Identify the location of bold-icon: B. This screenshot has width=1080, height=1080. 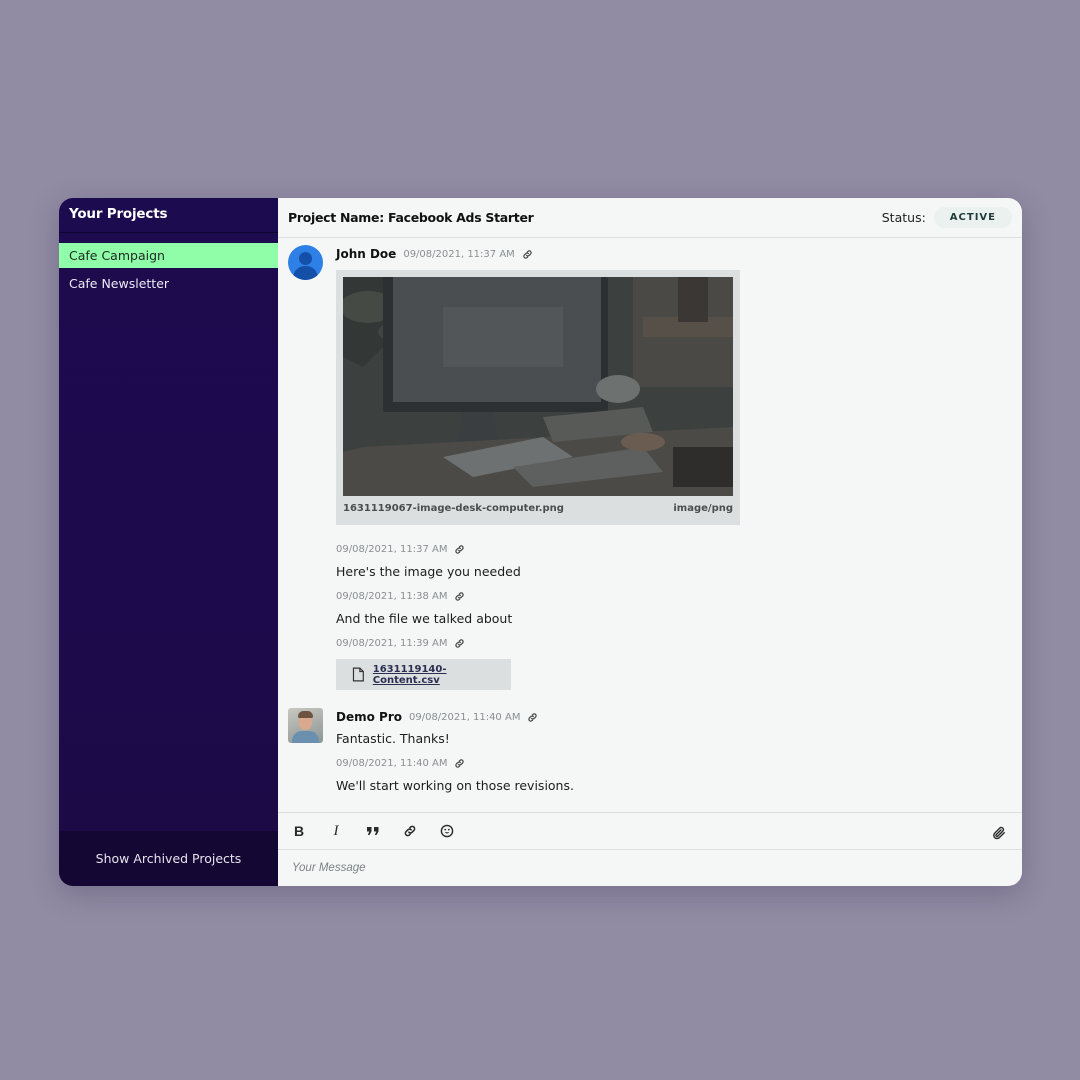
(299, 831).